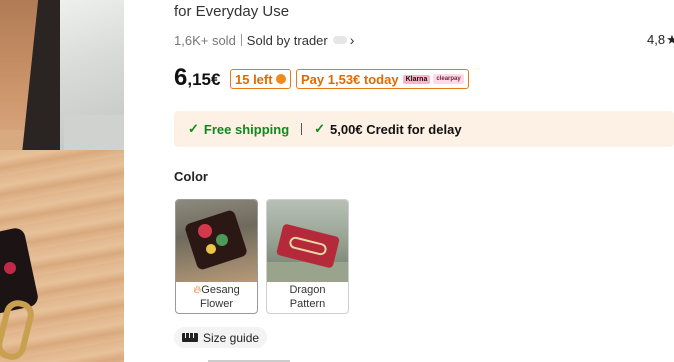  What do you see at coordinates (205, 40) in the screenshot?
I see `sold-count: 1,6K+ sold` at bounding box center [205, 40].